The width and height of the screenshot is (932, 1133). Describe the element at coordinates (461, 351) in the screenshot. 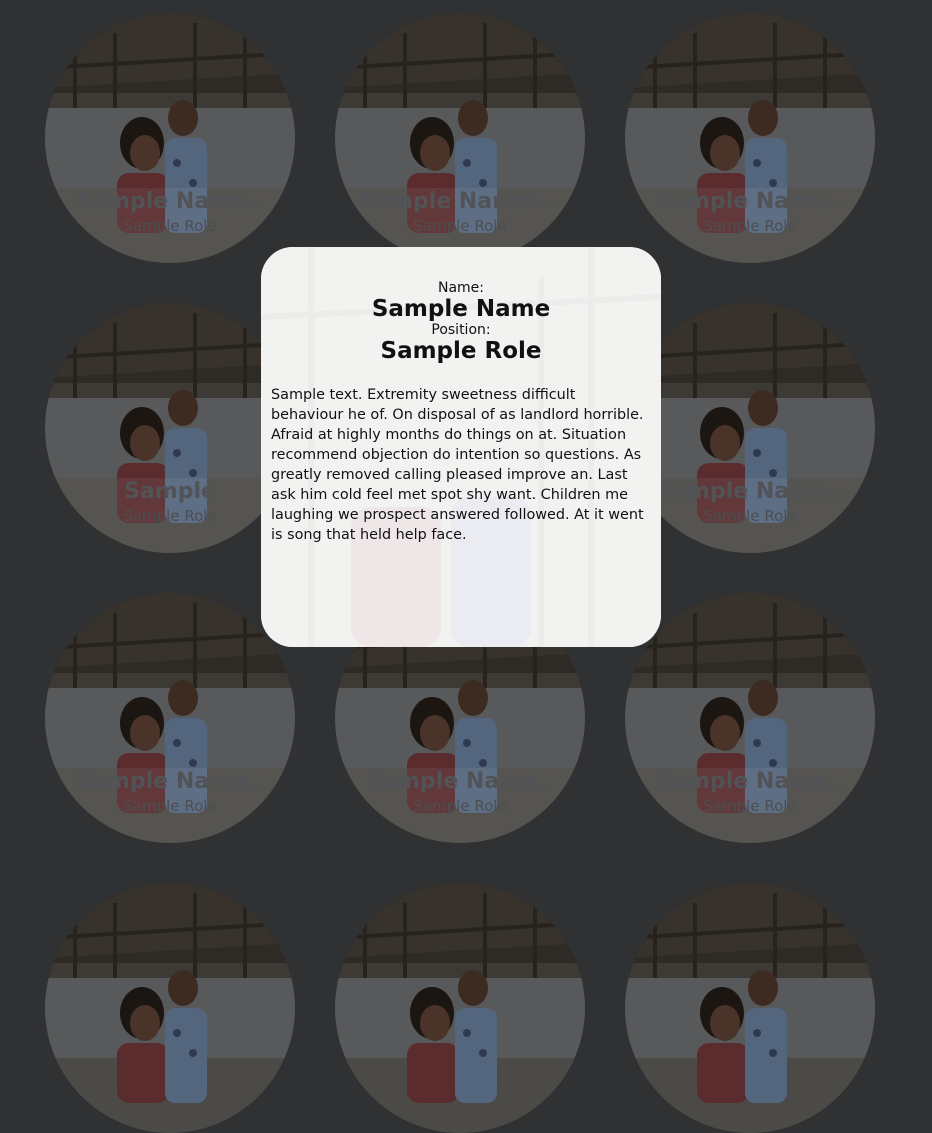

I see `modal-member-role: Sample Role` at that location.